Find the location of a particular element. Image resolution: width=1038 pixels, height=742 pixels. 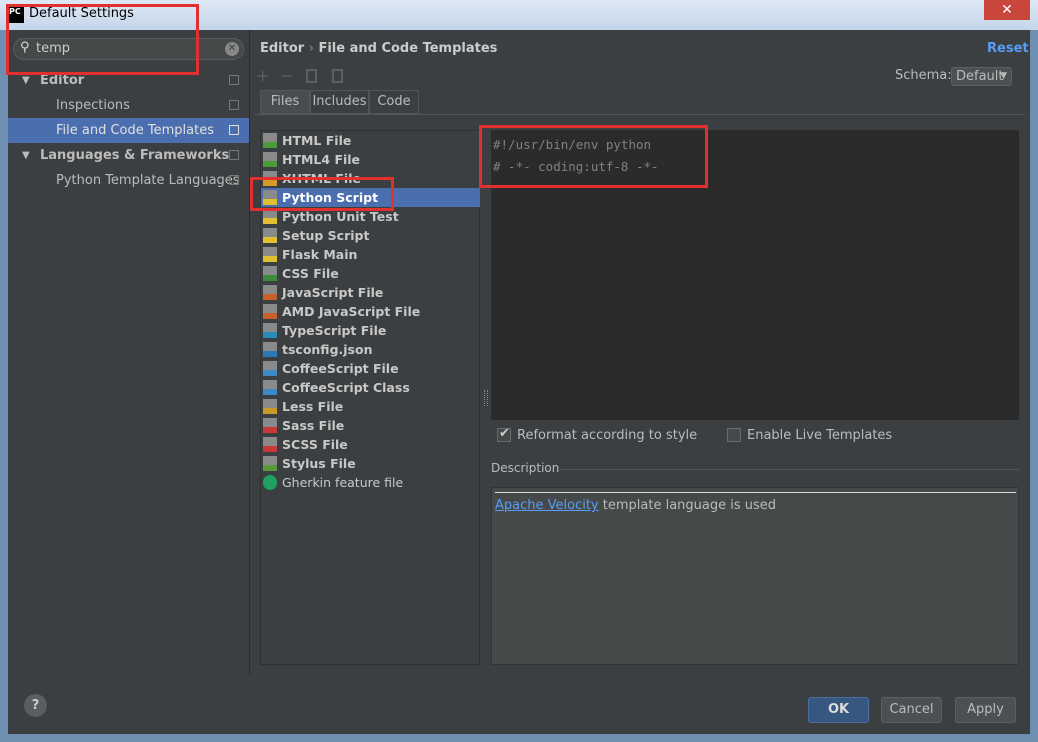

template-item: HTML File is located at coordinates (370, 140).